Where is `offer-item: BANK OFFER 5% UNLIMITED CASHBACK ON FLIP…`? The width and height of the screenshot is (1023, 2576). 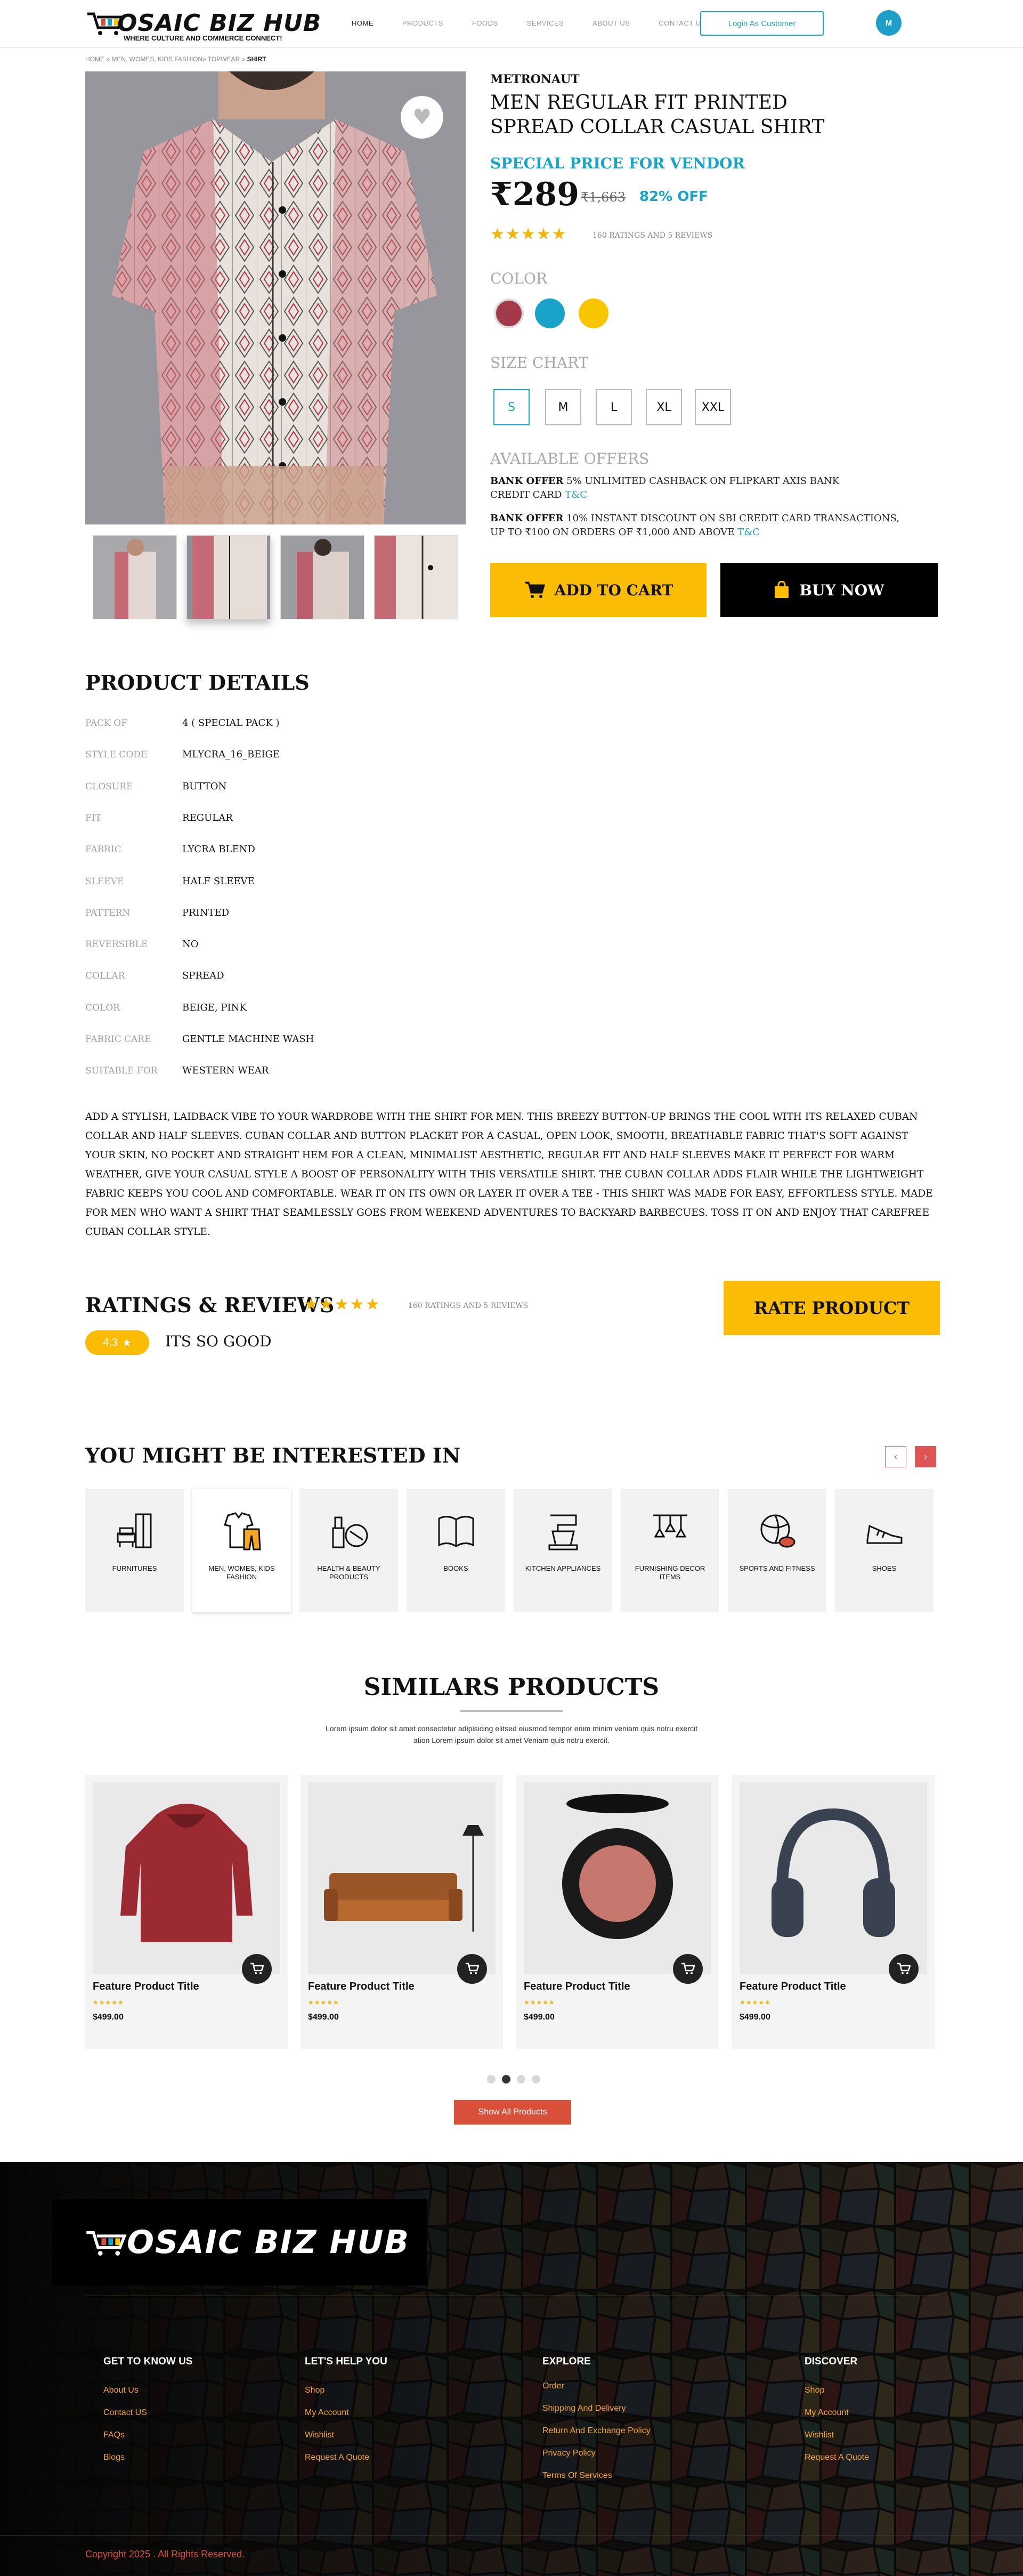
offer-item: BANK OFFER 5% UNLIMITED CASHBACK ON FLIP… is located at coordinates (677, 488).